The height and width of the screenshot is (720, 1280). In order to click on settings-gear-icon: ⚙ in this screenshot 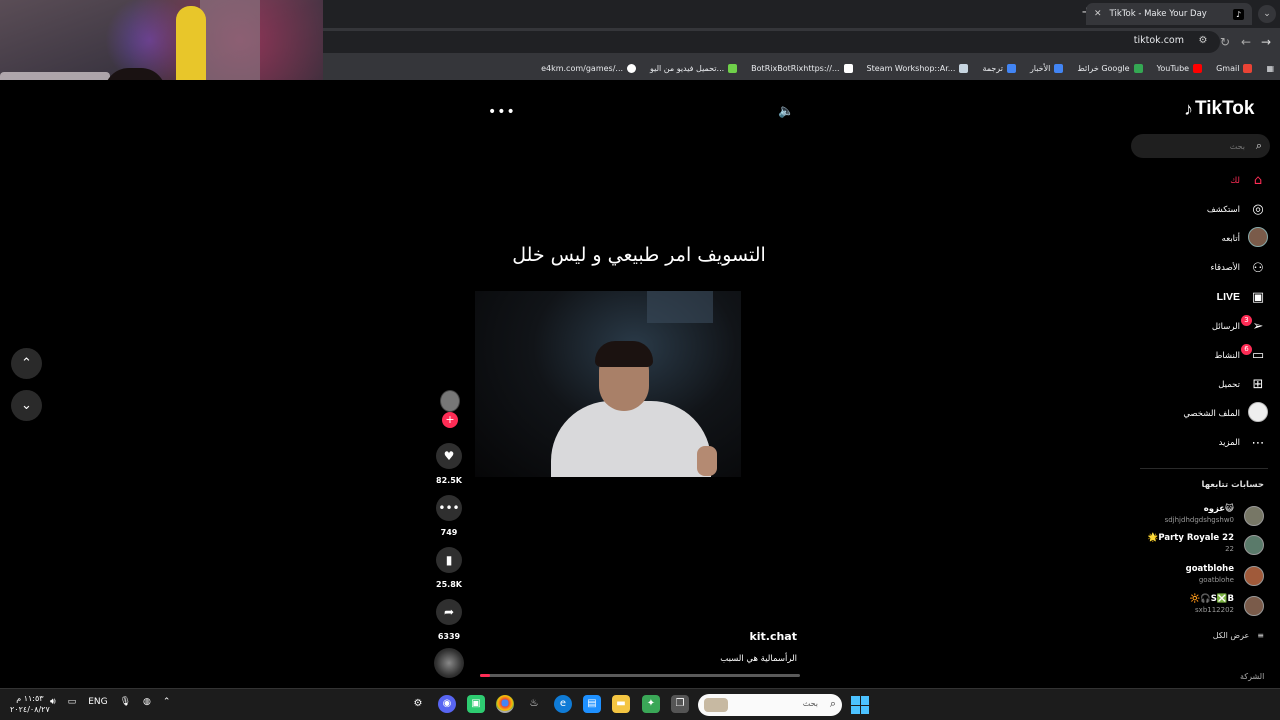, I will do `click(418, 704)`.